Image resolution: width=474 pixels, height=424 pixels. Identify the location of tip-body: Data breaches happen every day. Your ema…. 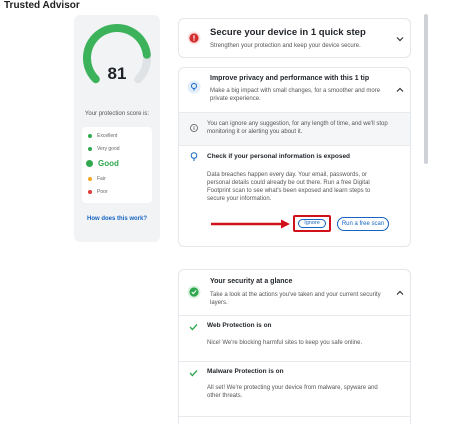
(289, 187).